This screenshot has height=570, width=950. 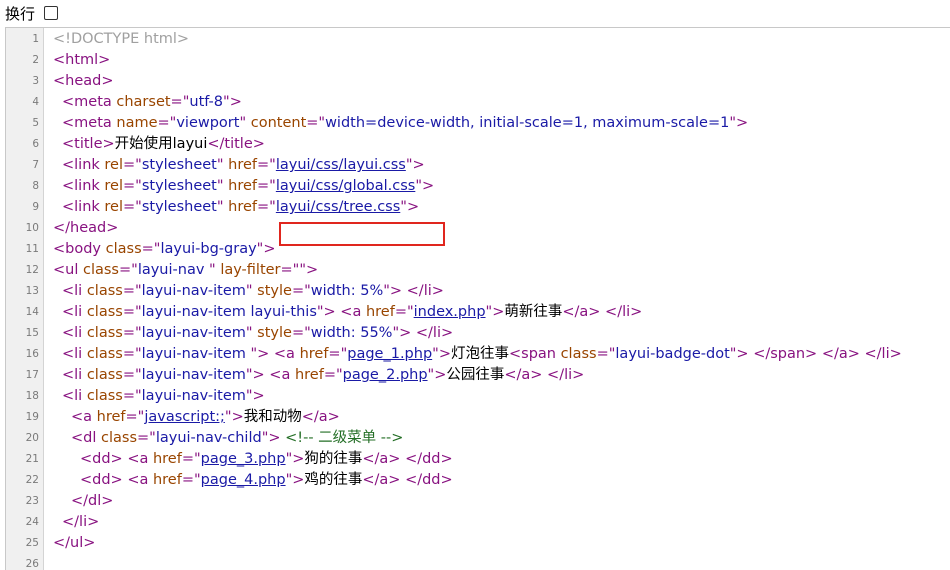 I want to click on source-link: page_3.php, so click(x=243, y=459).